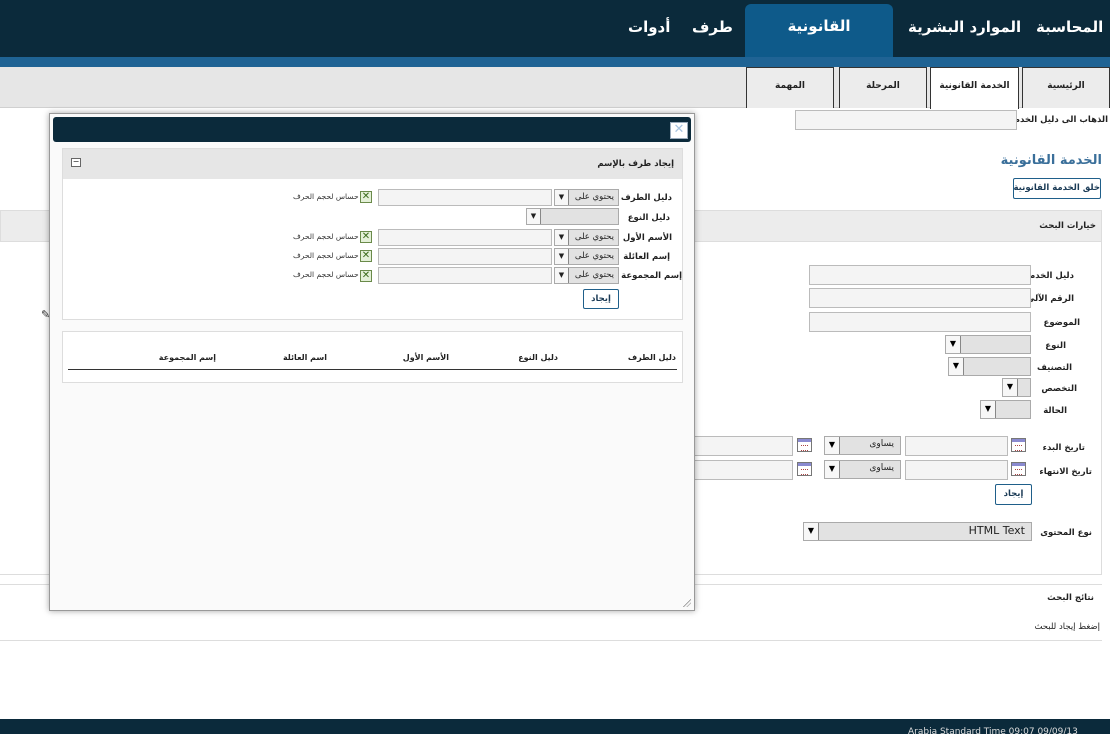  What do you see at coordinates (372, 129) in the screenshot?
I see `dialog-title-bar: ✕` at bounding box center [372, 129].